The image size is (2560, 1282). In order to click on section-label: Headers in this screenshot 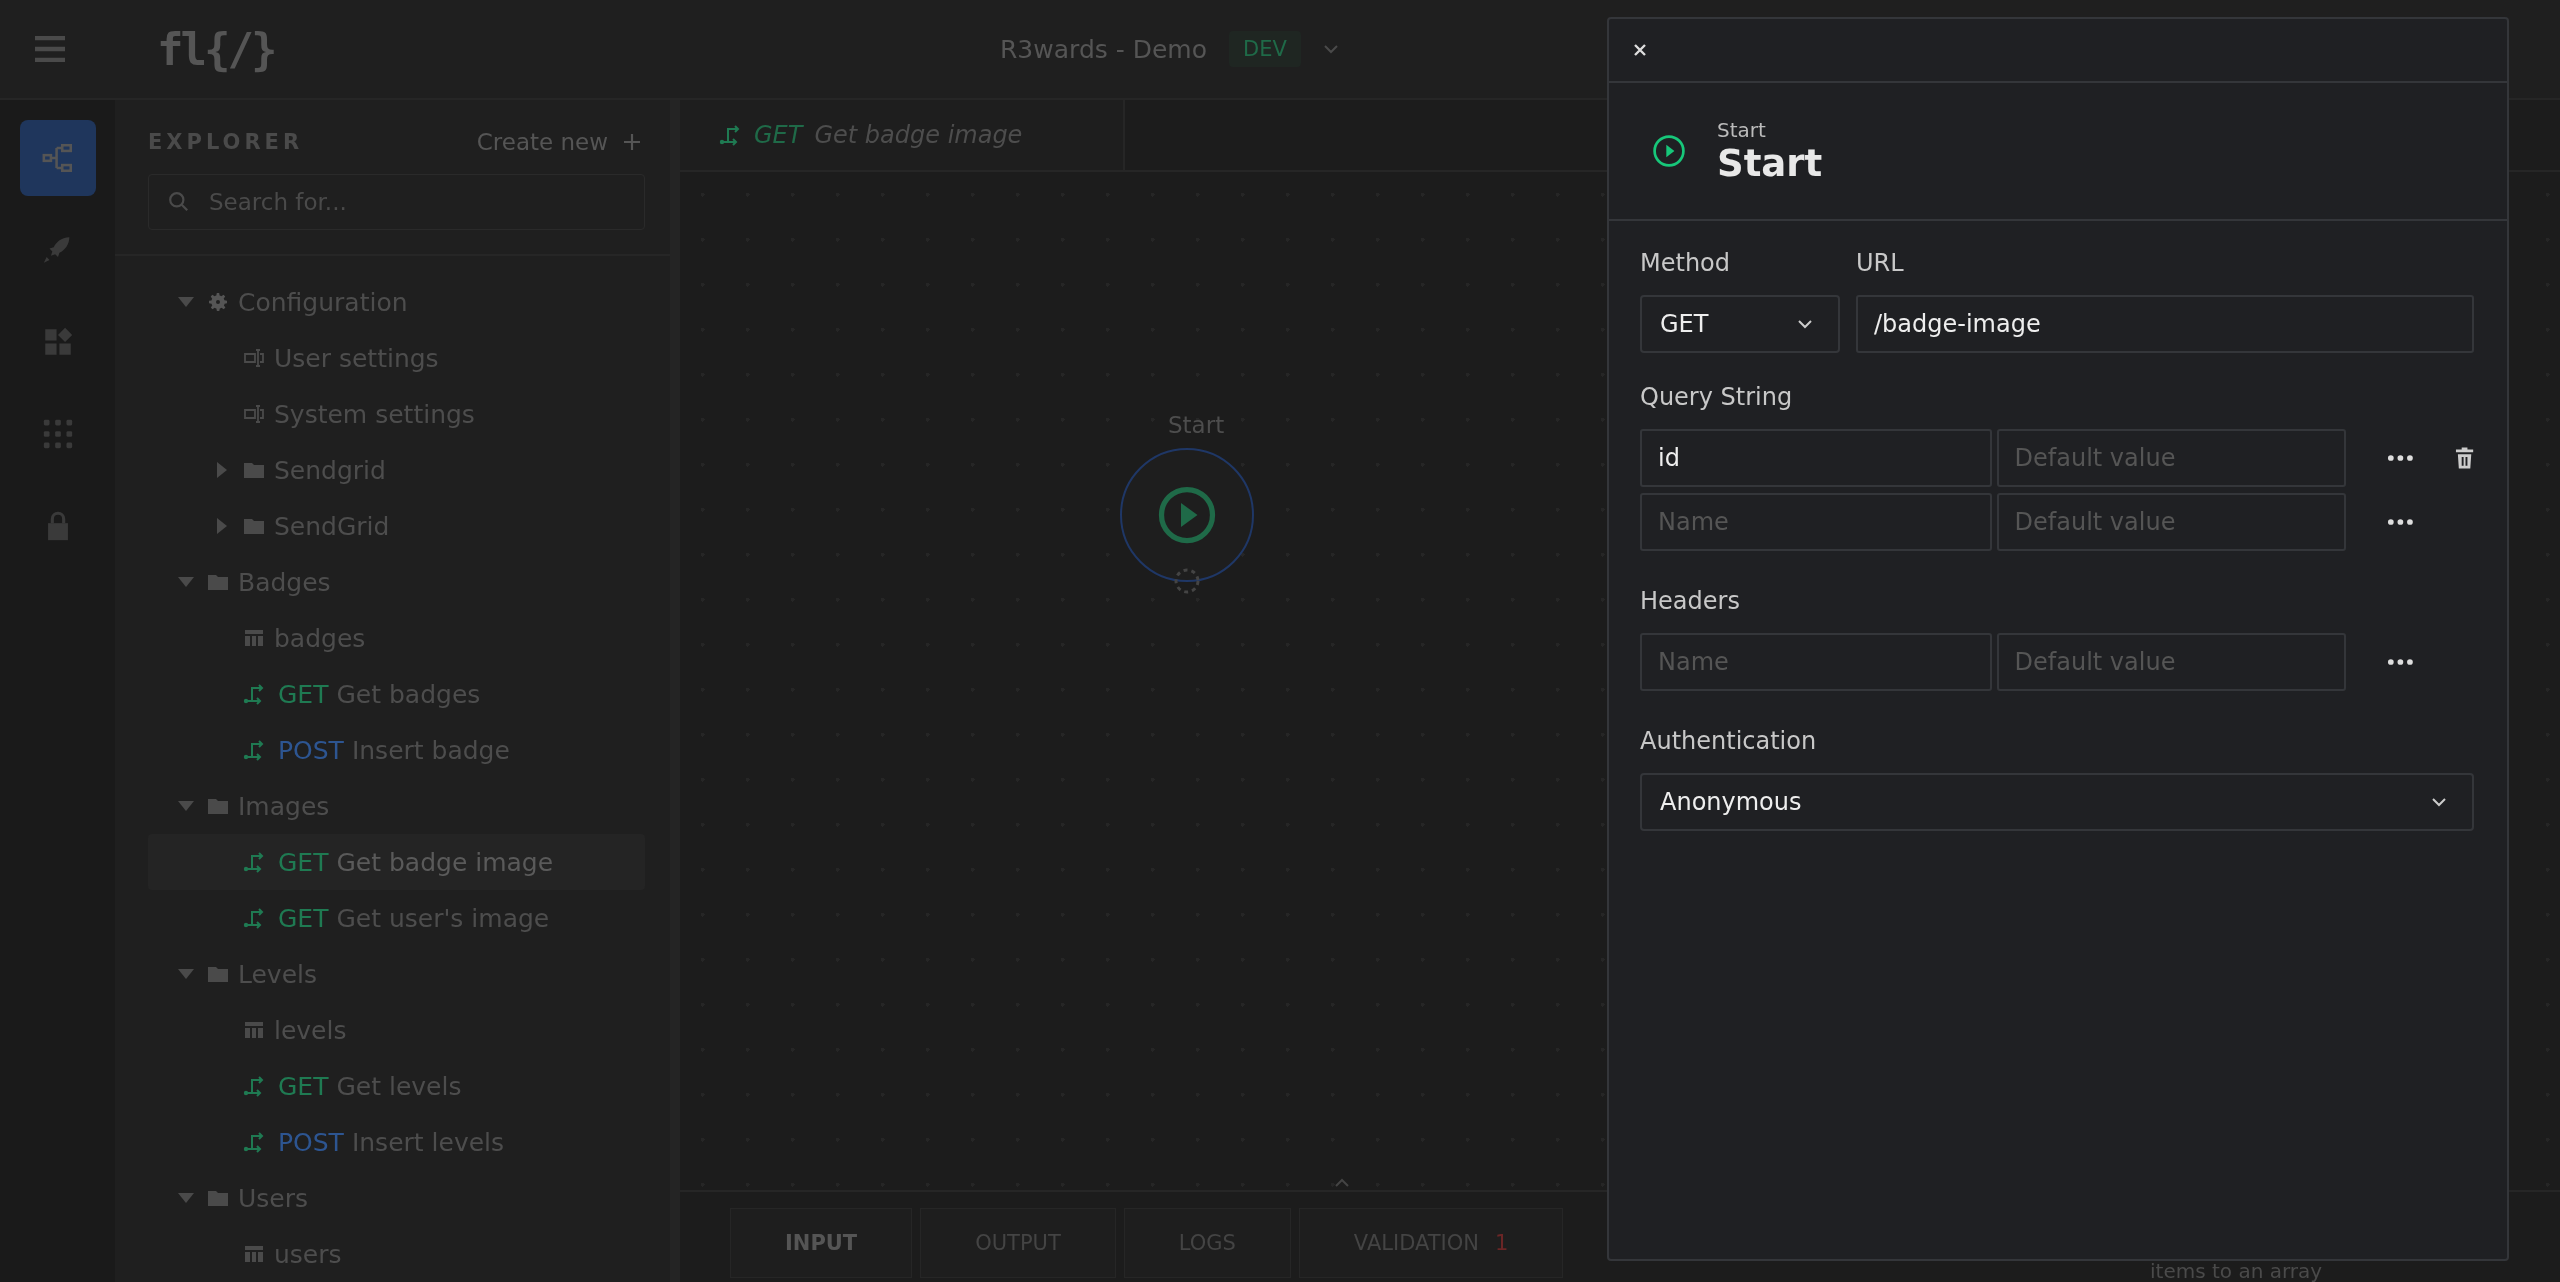, I will do `click(1690, 601)`.